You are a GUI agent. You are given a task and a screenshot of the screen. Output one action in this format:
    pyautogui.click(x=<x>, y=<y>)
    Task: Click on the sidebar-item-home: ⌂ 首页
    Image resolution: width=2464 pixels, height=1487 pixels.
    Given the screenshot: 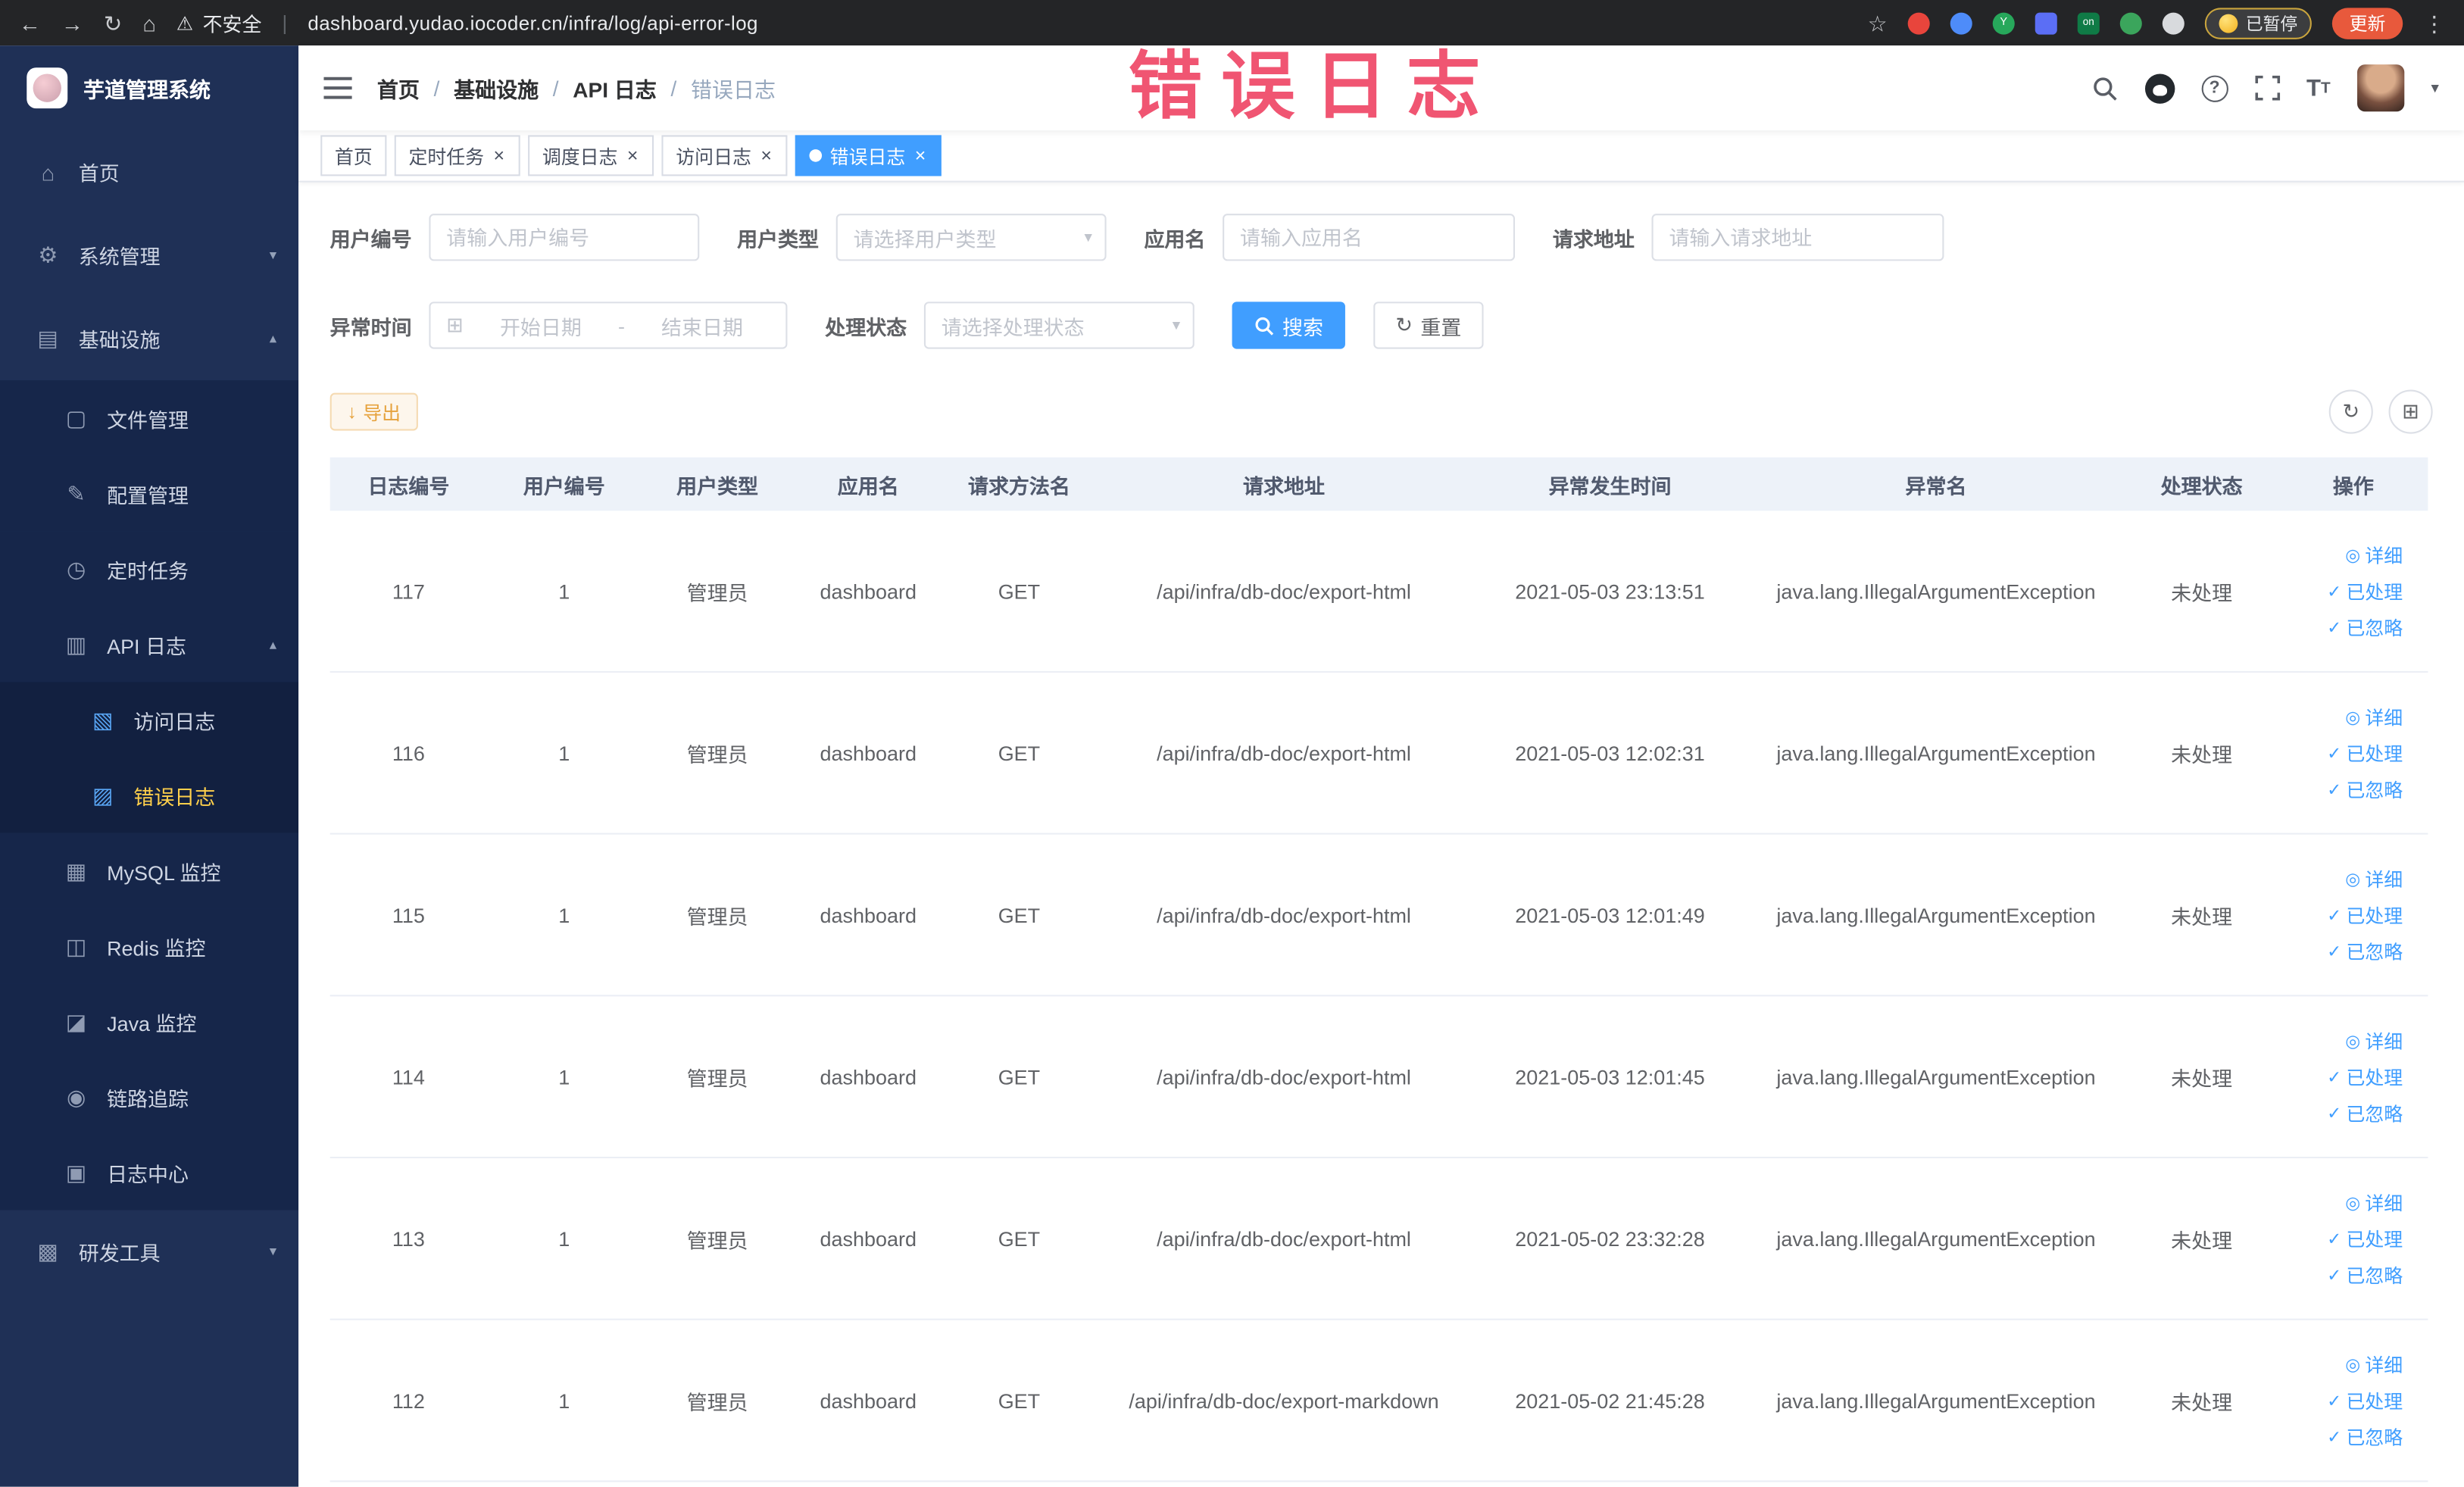 What is the action you would take?
    pyautogui.click(x=149, y=172)
    